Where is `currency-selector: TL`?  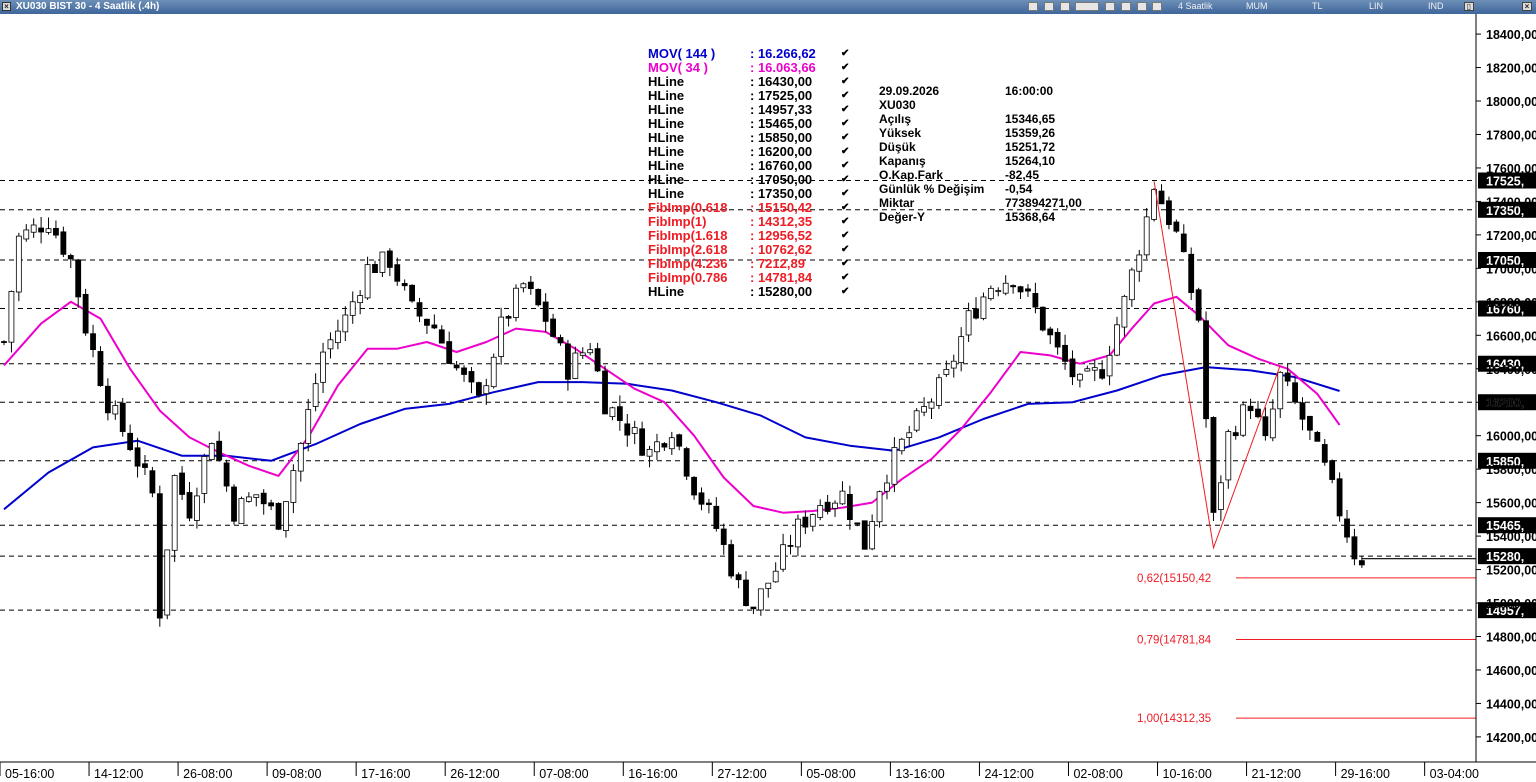 currency-selector: TL is located at coordinates (1317, 6).